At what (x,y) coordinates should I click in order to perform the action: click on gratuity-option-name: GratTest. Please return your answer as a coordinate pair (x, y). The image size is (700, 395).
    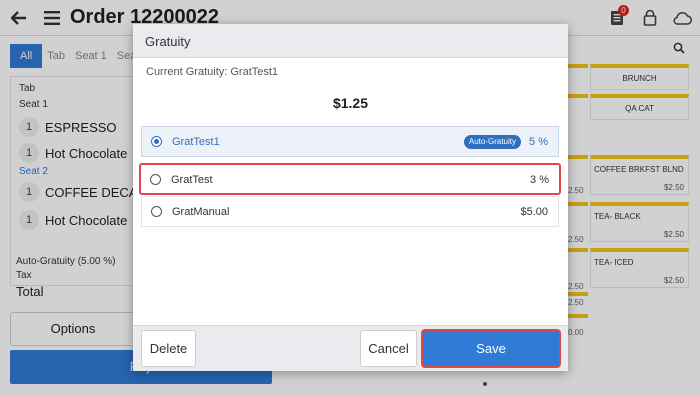
    Looking at the image, I should click on (192, 180).